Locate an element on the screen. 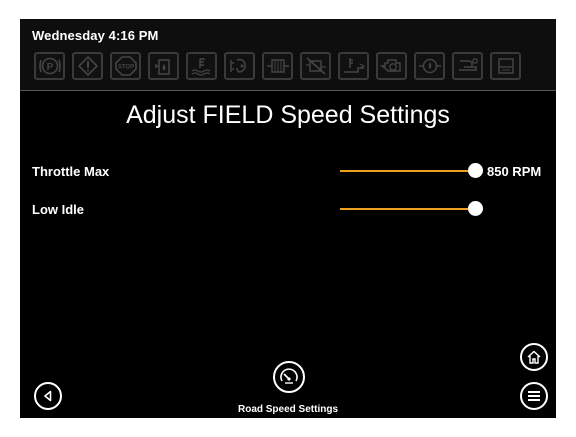  svg-text: STOP is located at coordinates (125, 68).